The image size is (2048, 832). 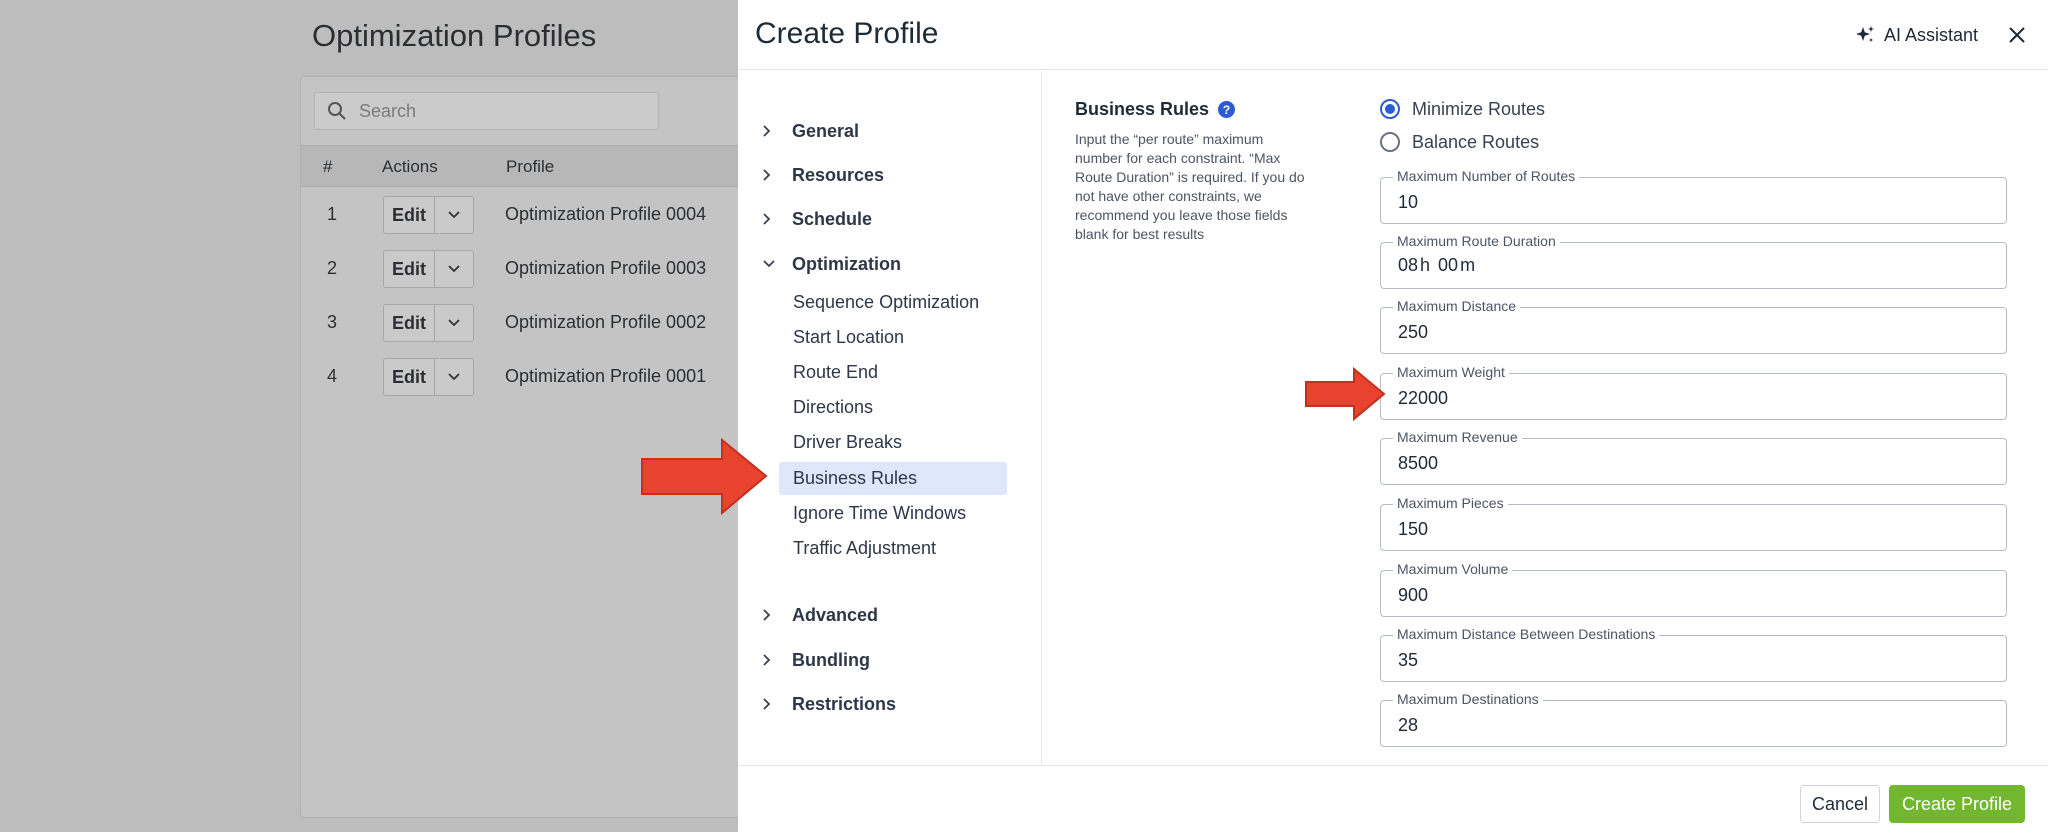 I want to click on max-volume-input, so click(x=1693, y=595).